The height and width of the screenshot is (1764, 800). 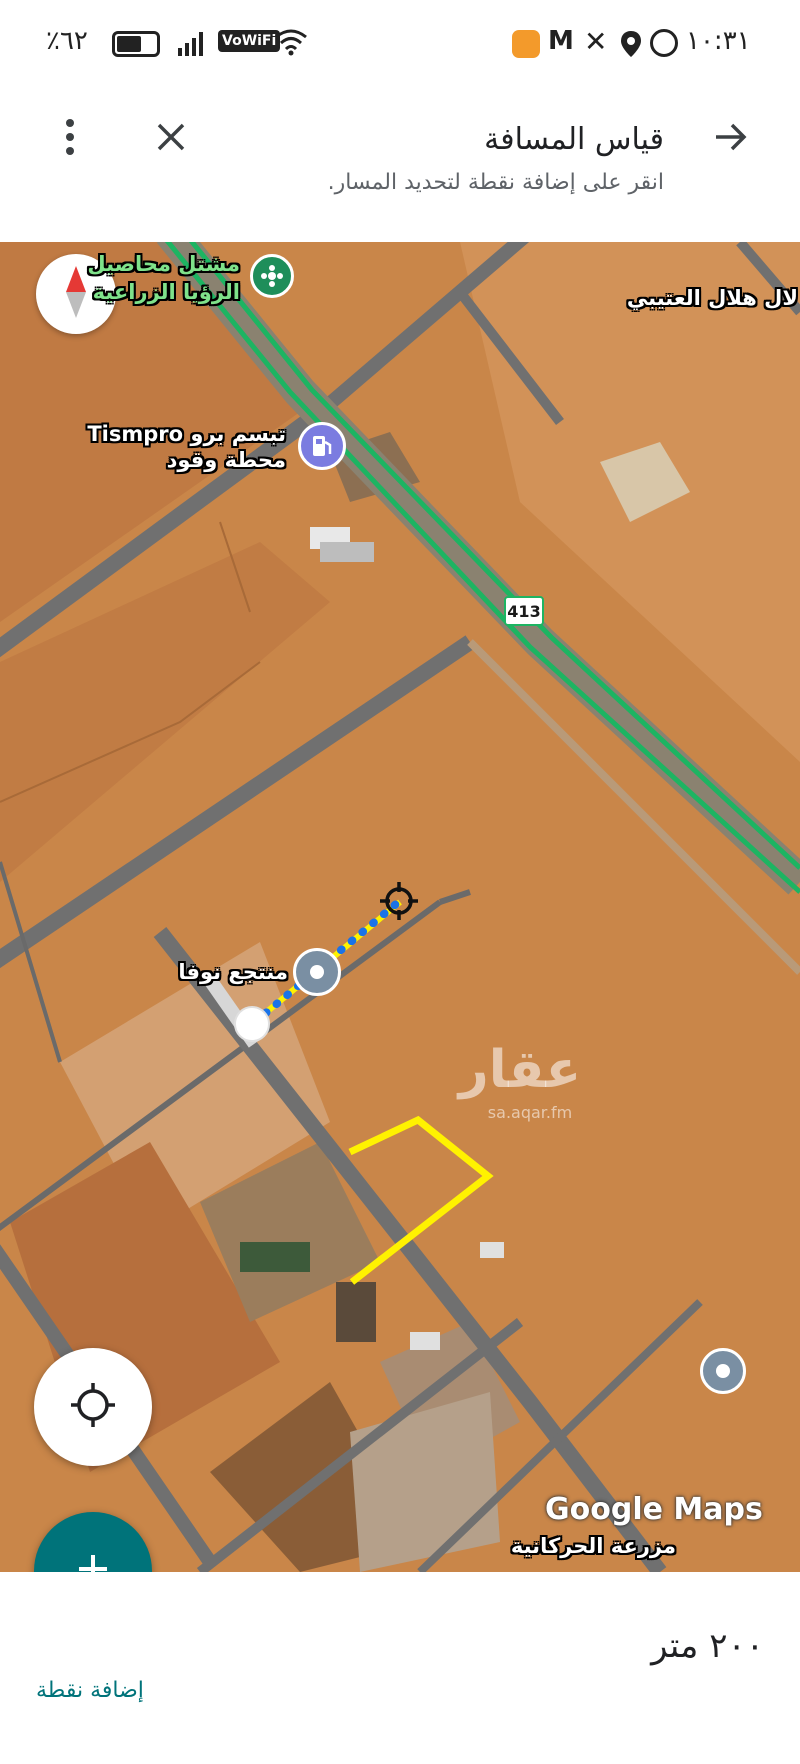 I want to click on more-menu-button, so click(x=70, y=139).